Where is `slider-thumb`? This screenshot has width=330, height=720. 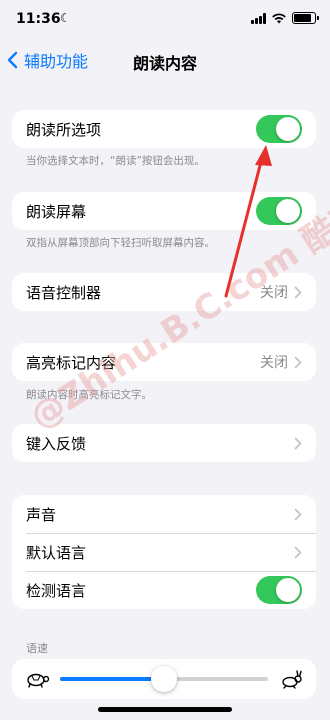 slider-thumb is located at coordinates (164, 679).